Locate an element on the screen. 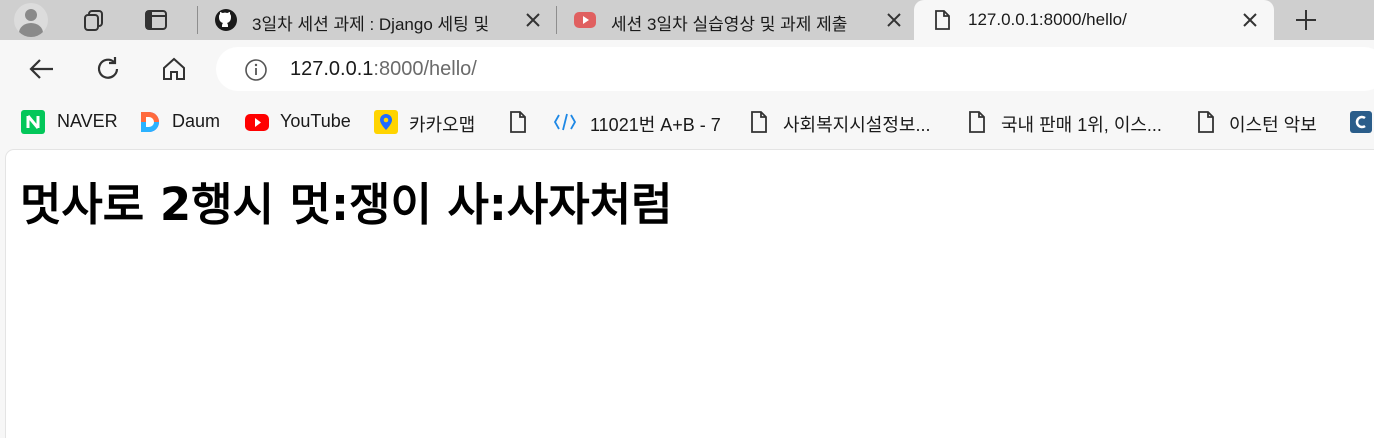 The width and height of the screenshot is (1374, 438). new-tab-icon is located at coordinates (1306, 20).